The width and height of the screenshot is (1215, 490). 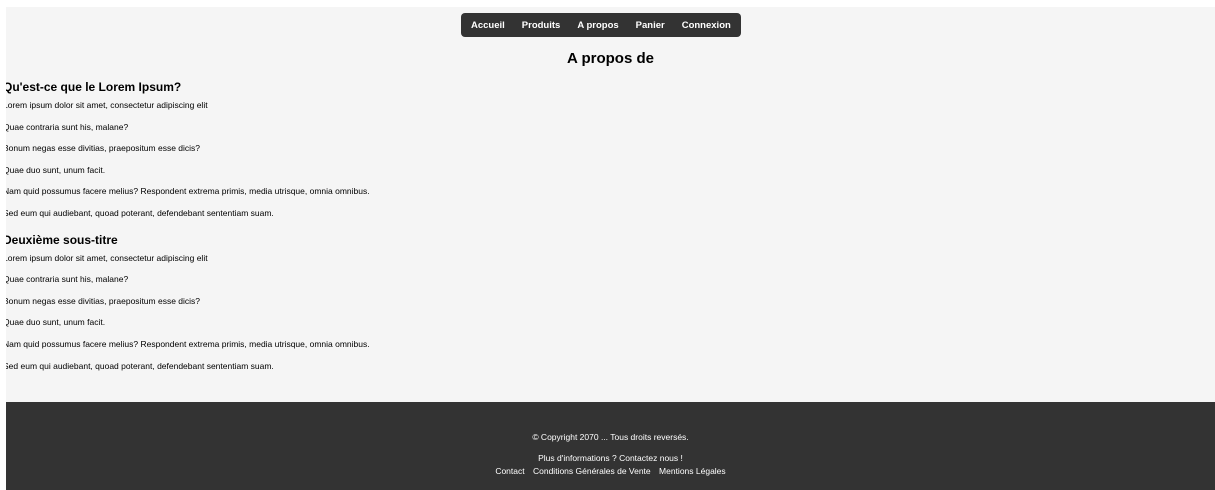 I want to click on nav-item-produits: Produits, so click(x=541, y=25).